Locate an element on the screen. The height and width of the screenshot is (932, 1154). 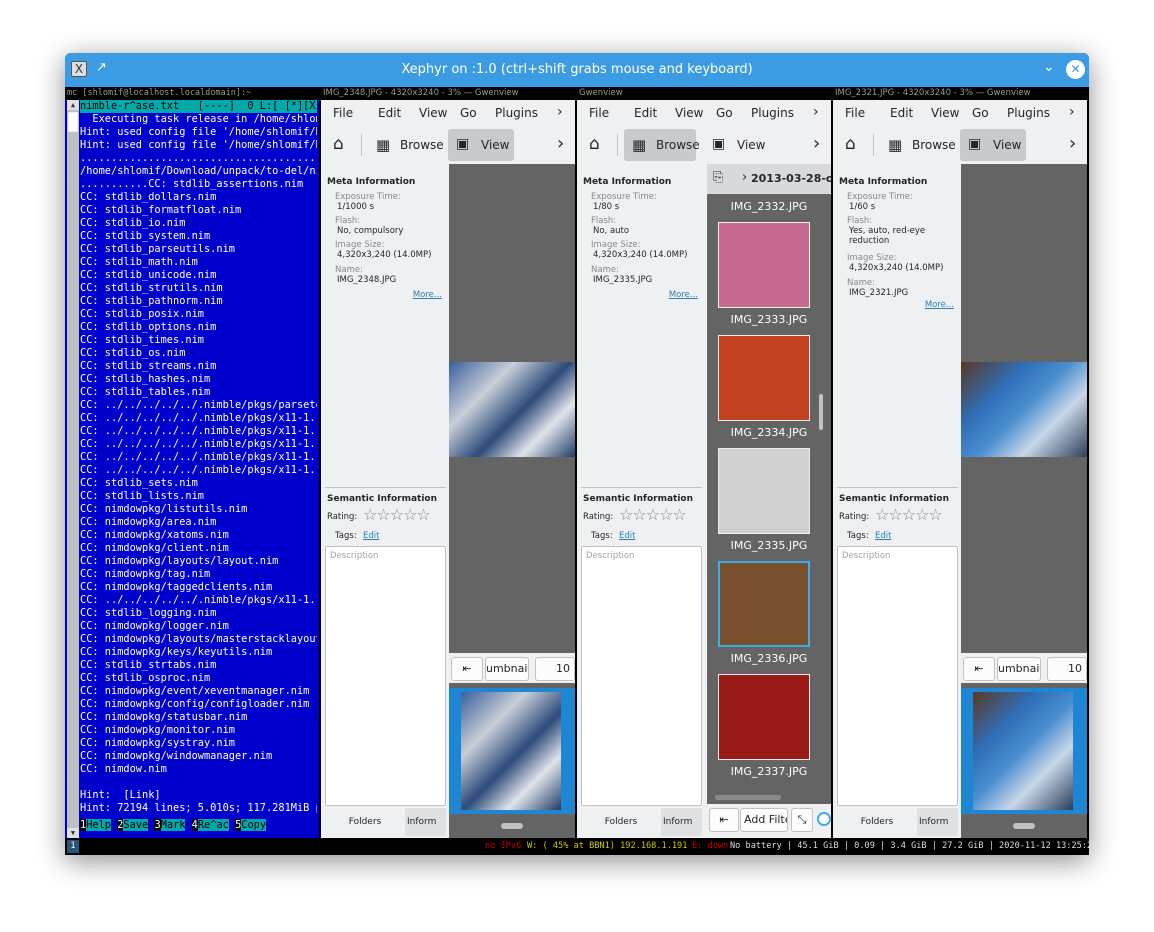
add-filter-button: Add Filter is located at coordinates (764, 820).